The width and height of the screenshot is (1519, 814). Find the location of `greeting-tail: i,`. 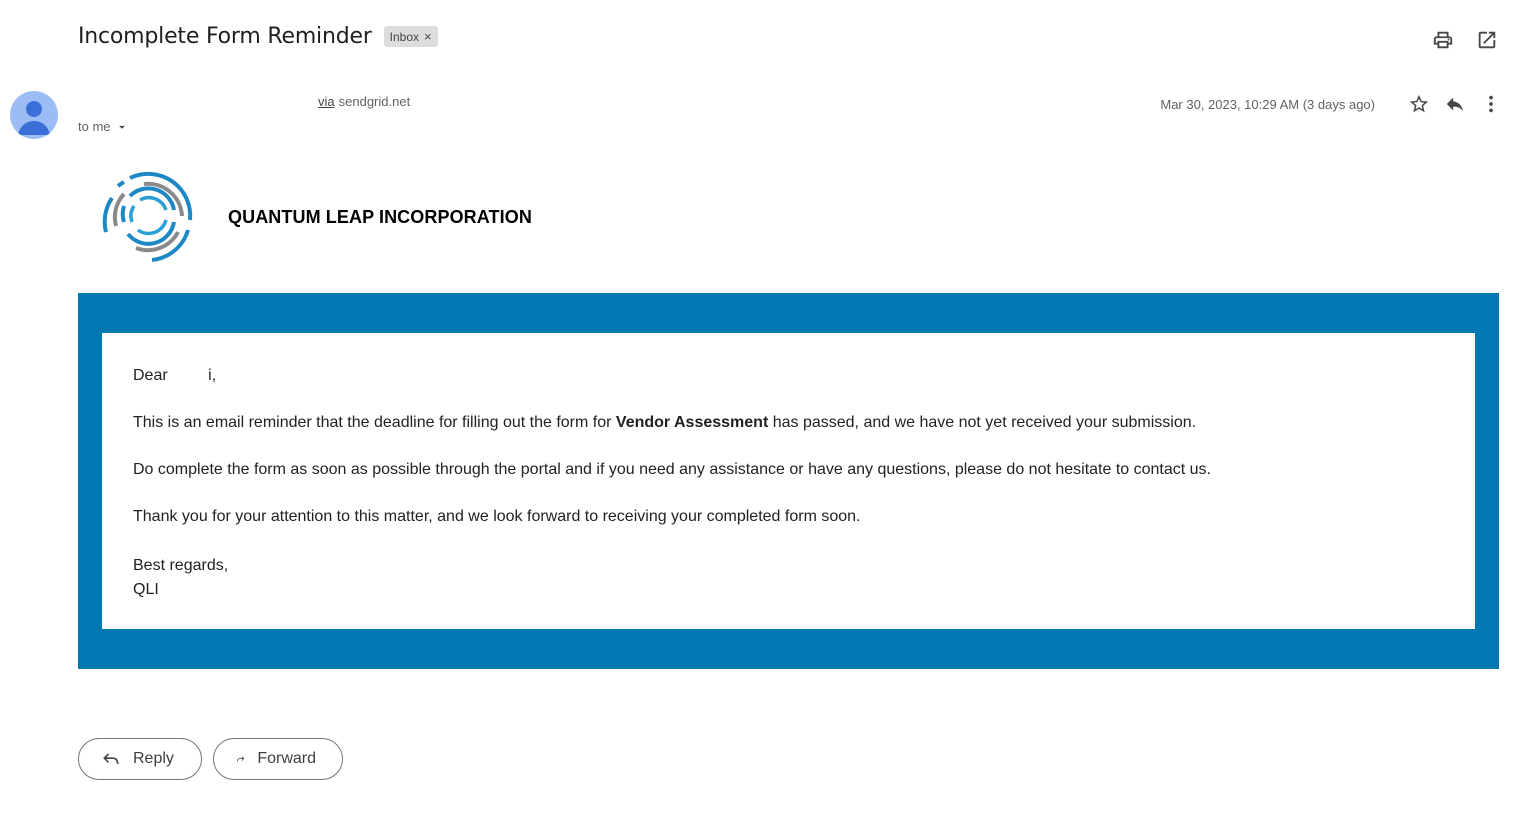

greeting-tail: i, is located at coordinates (212, 375).